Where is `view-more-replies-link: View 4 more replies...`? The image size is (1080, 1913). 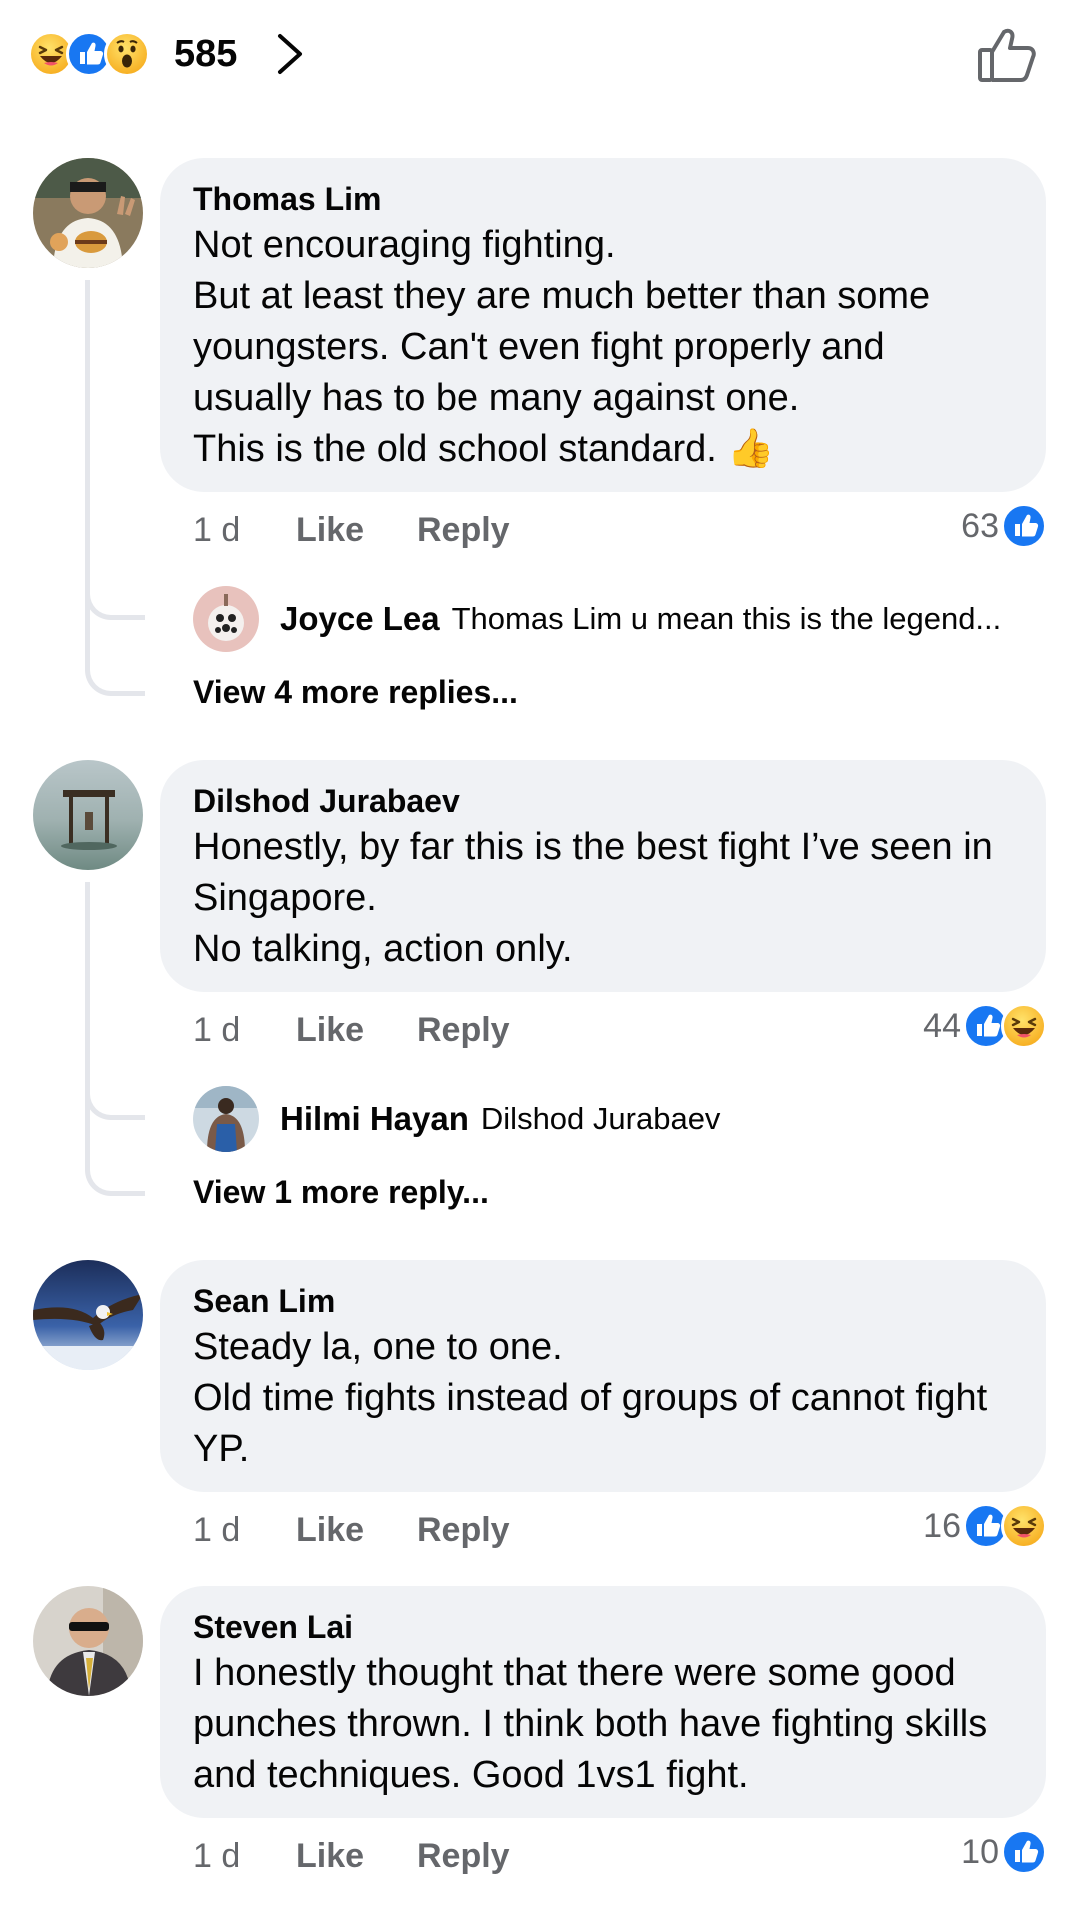
view-more-replies-link: View 4 more replies... is located at coordinates (355, 692).